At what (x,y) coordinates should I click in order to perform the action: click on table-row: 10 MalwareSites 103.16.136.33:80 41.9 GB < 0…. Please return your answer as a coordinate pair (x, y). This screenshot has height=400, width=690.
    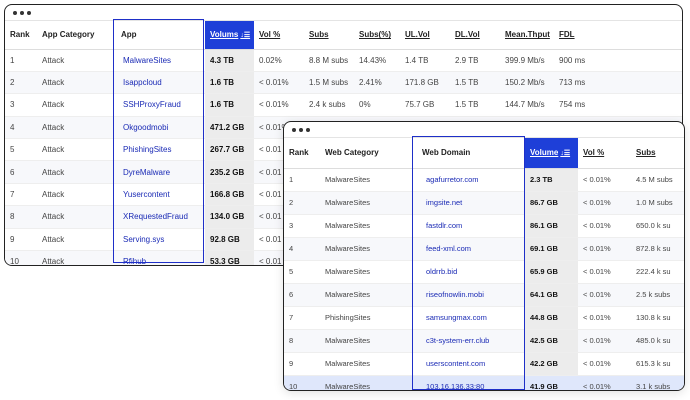
    Looking at the image, I should click on (484, 382).